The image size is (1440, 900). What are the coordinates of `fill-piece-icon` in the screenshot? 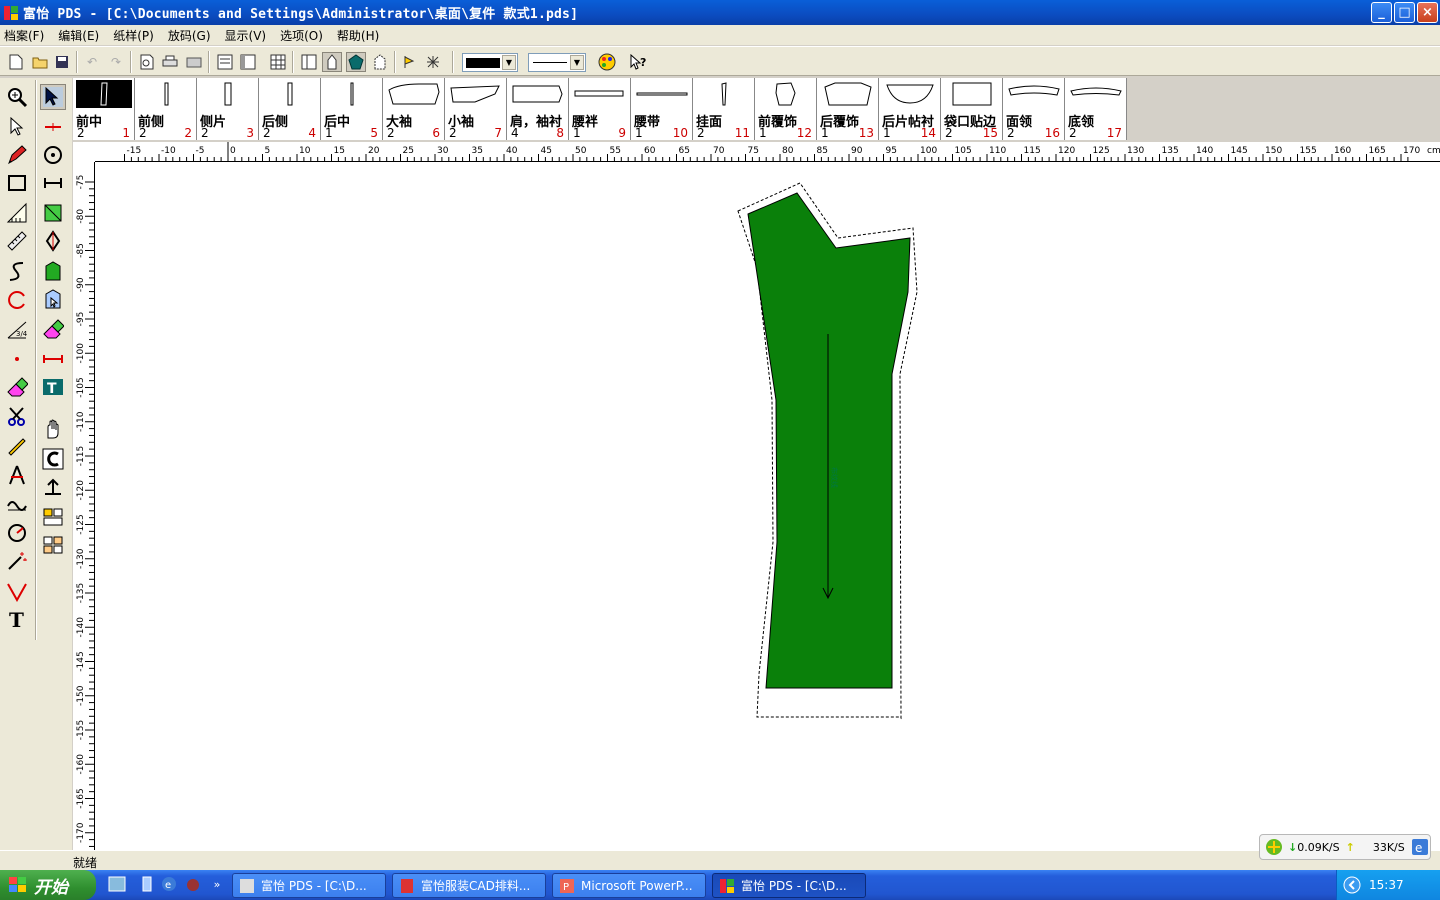 It's located at (356, 62).